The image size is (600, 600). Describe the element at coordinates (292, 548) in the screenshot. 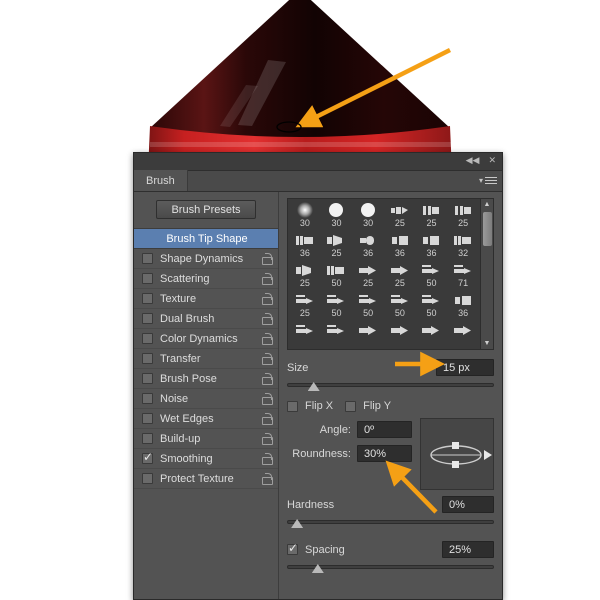

I see `spacing-checkbox` at that location.